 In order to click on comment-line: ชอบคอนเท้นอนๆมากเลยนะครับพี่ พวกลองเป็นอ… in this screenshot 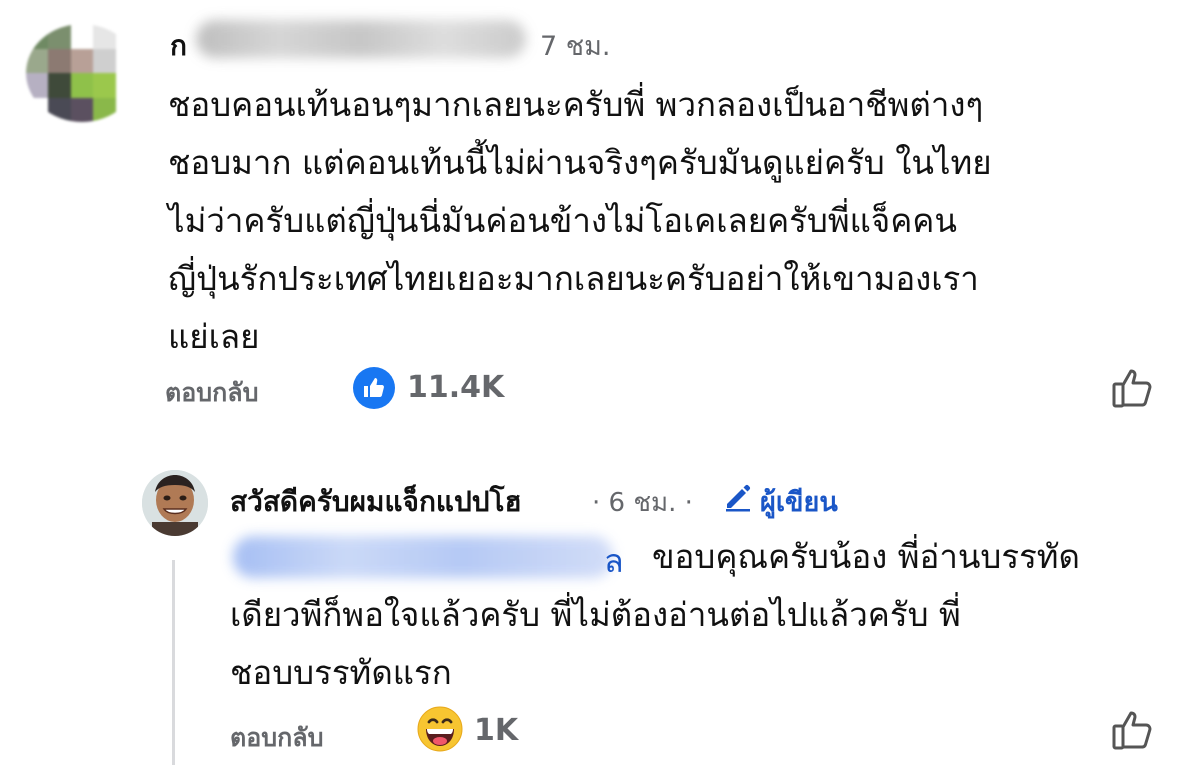, I will do `click(576, 104)`.